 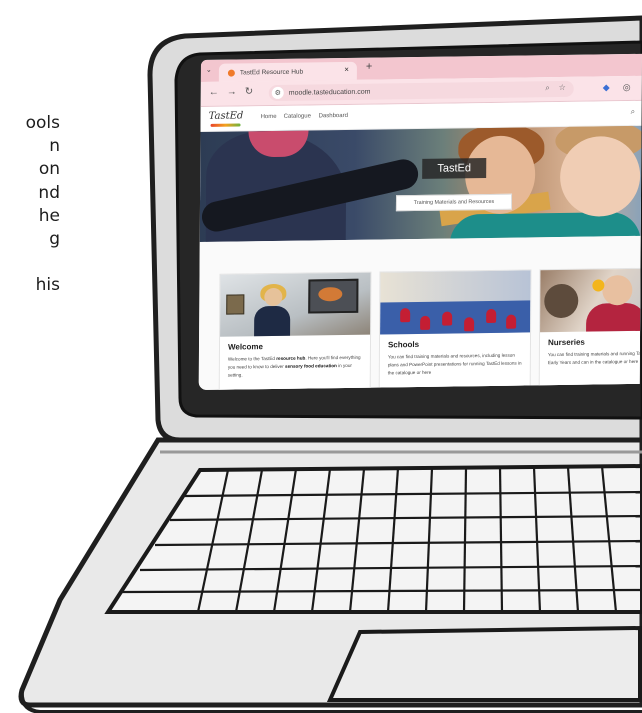 I want to click on bookmark-star-icon: ☆, so click(x=562, y=87).